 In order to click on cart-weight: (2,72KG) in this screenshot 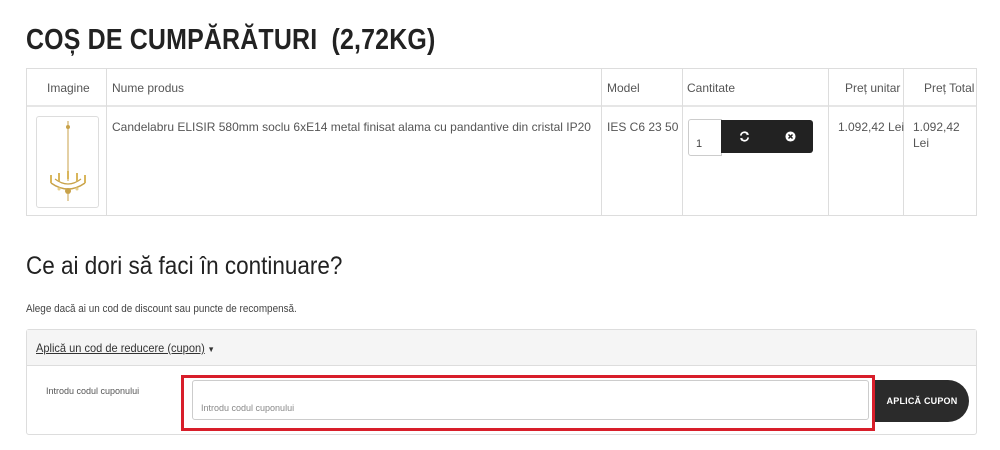, I will do `click(383, 40)`.